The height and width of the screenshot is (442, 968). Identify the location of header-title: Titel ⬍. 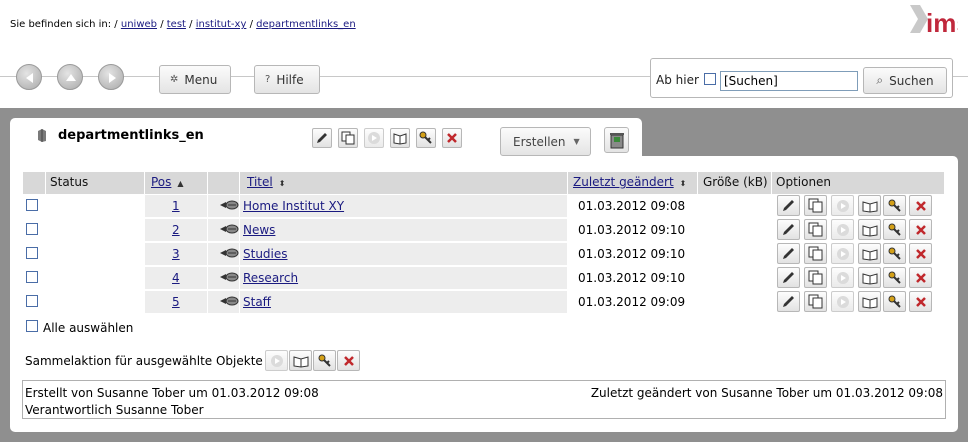
(266, 182).